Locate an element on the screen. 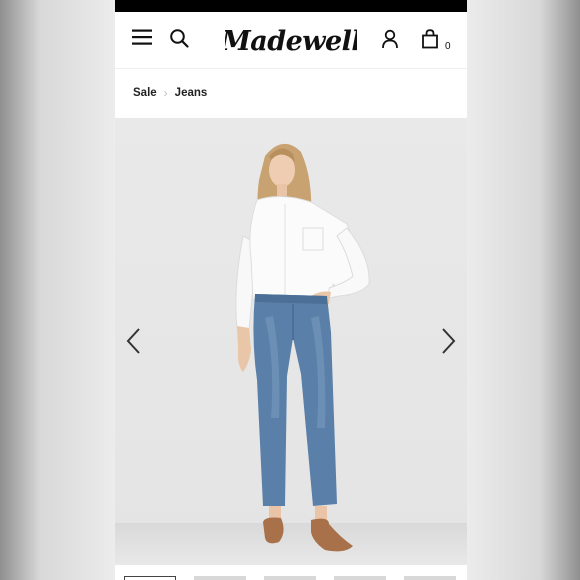 This screenshot has width=580, height=580. shopping-bag-icon is located at coordinates (430, 41).